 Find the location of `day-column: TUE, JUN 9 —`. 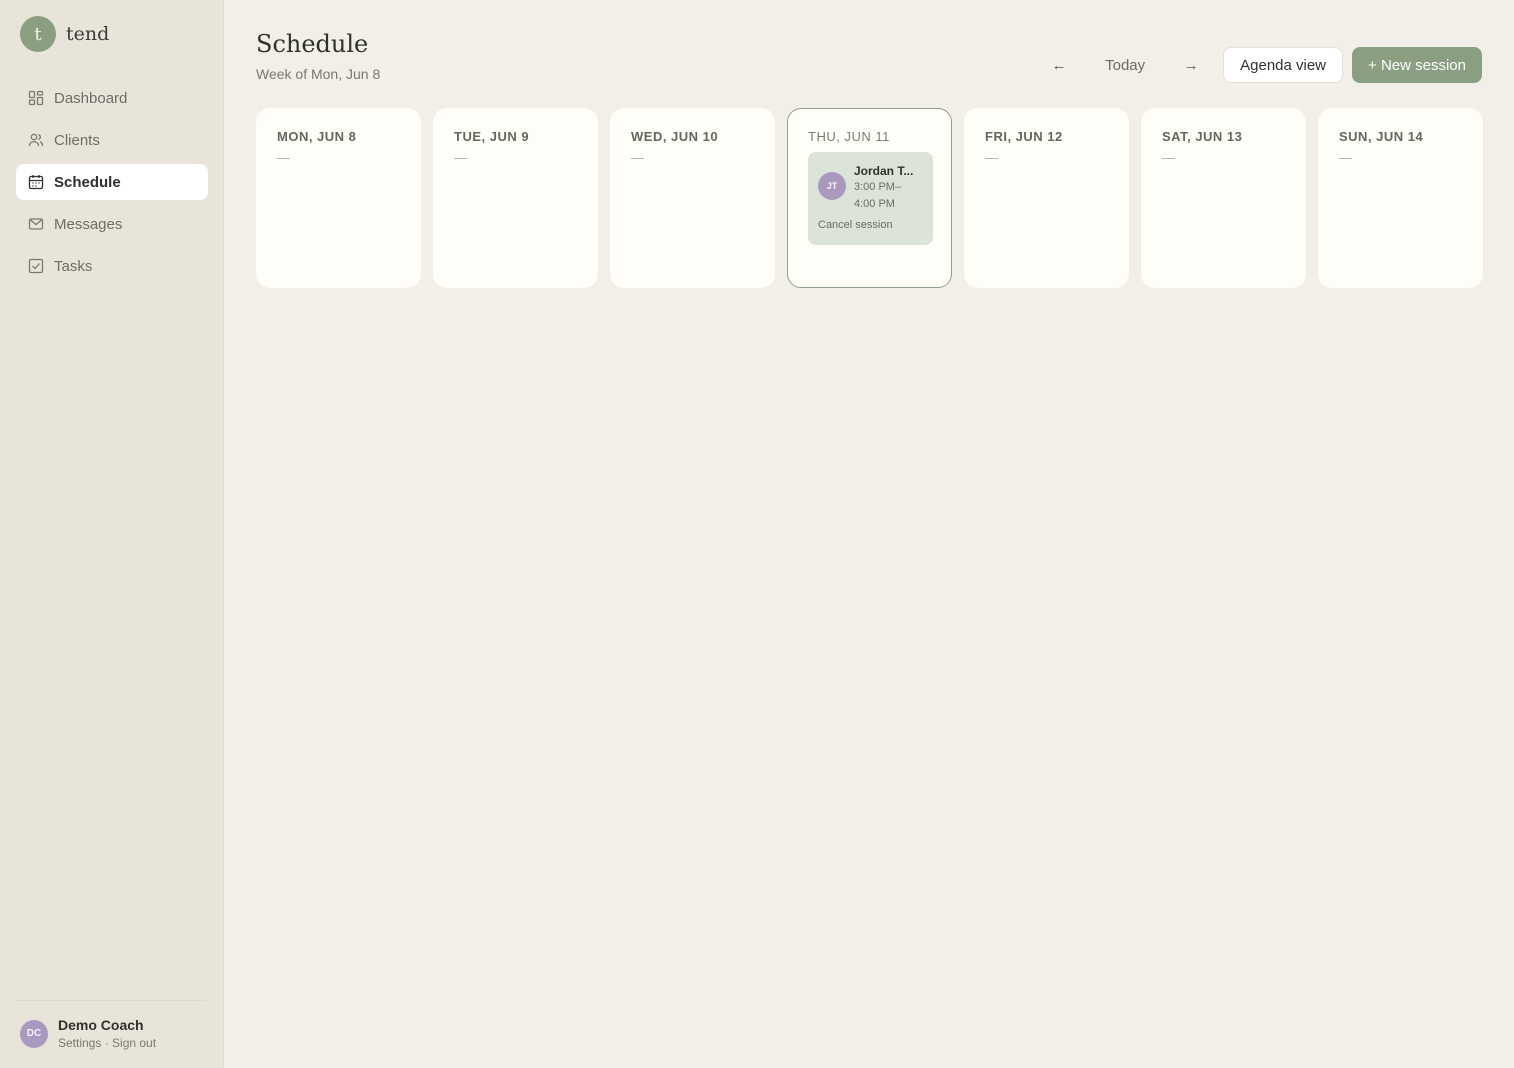

day-column: TUE, JUN 9 — is located at coordinates (515, 198).